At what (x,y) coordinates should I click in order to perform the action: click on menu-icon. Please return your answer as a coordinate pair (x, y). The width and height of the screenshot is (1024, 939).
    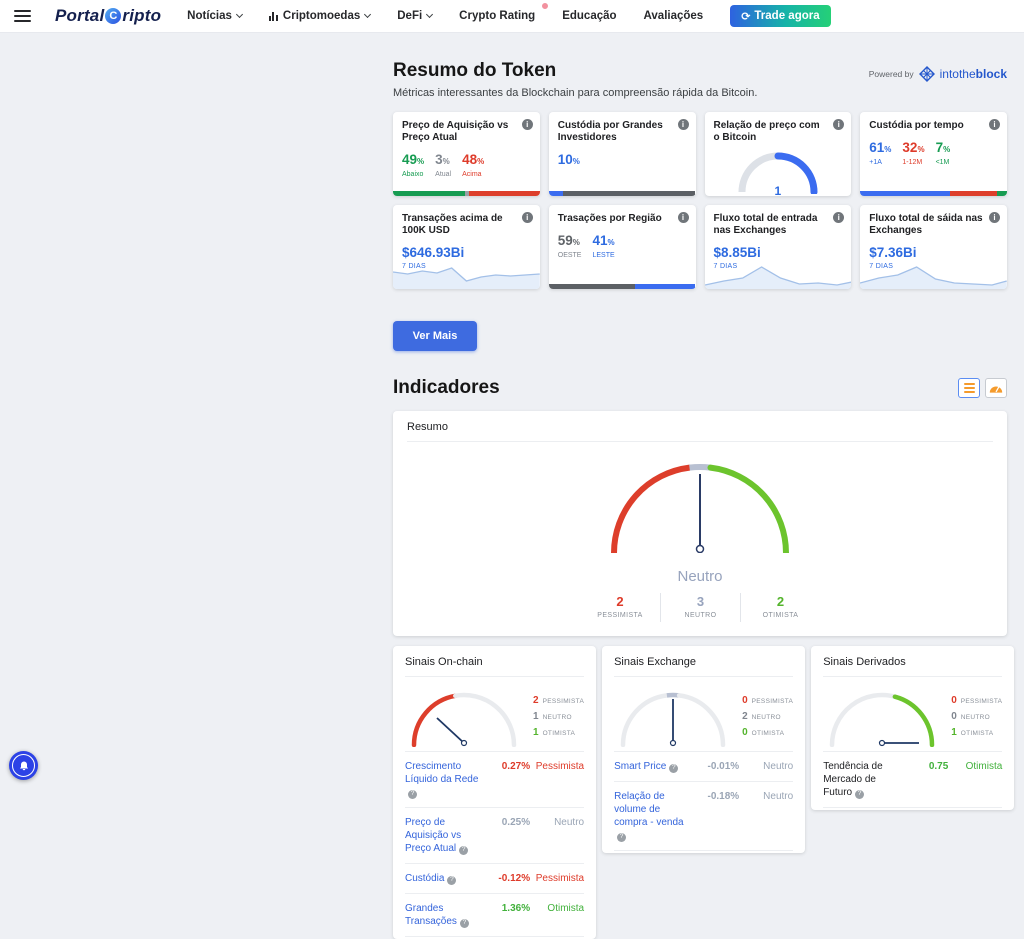
    Looking at the image, I should click on (22, 16).